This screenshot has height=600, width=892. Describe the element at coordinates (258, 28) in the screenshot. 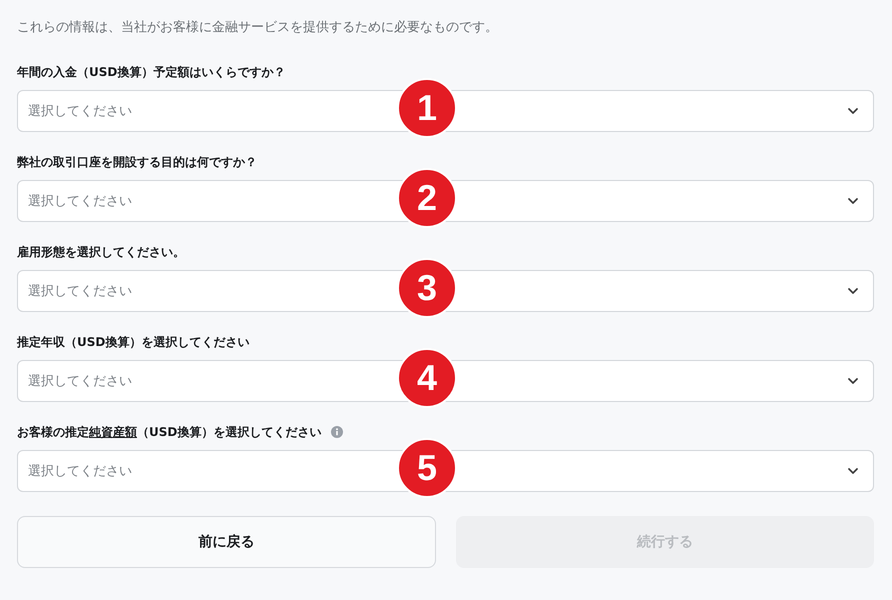

I see `intro-text: これらの情報は、当社がお客様に金融サービスを提供するために必要なものです。` at that location.